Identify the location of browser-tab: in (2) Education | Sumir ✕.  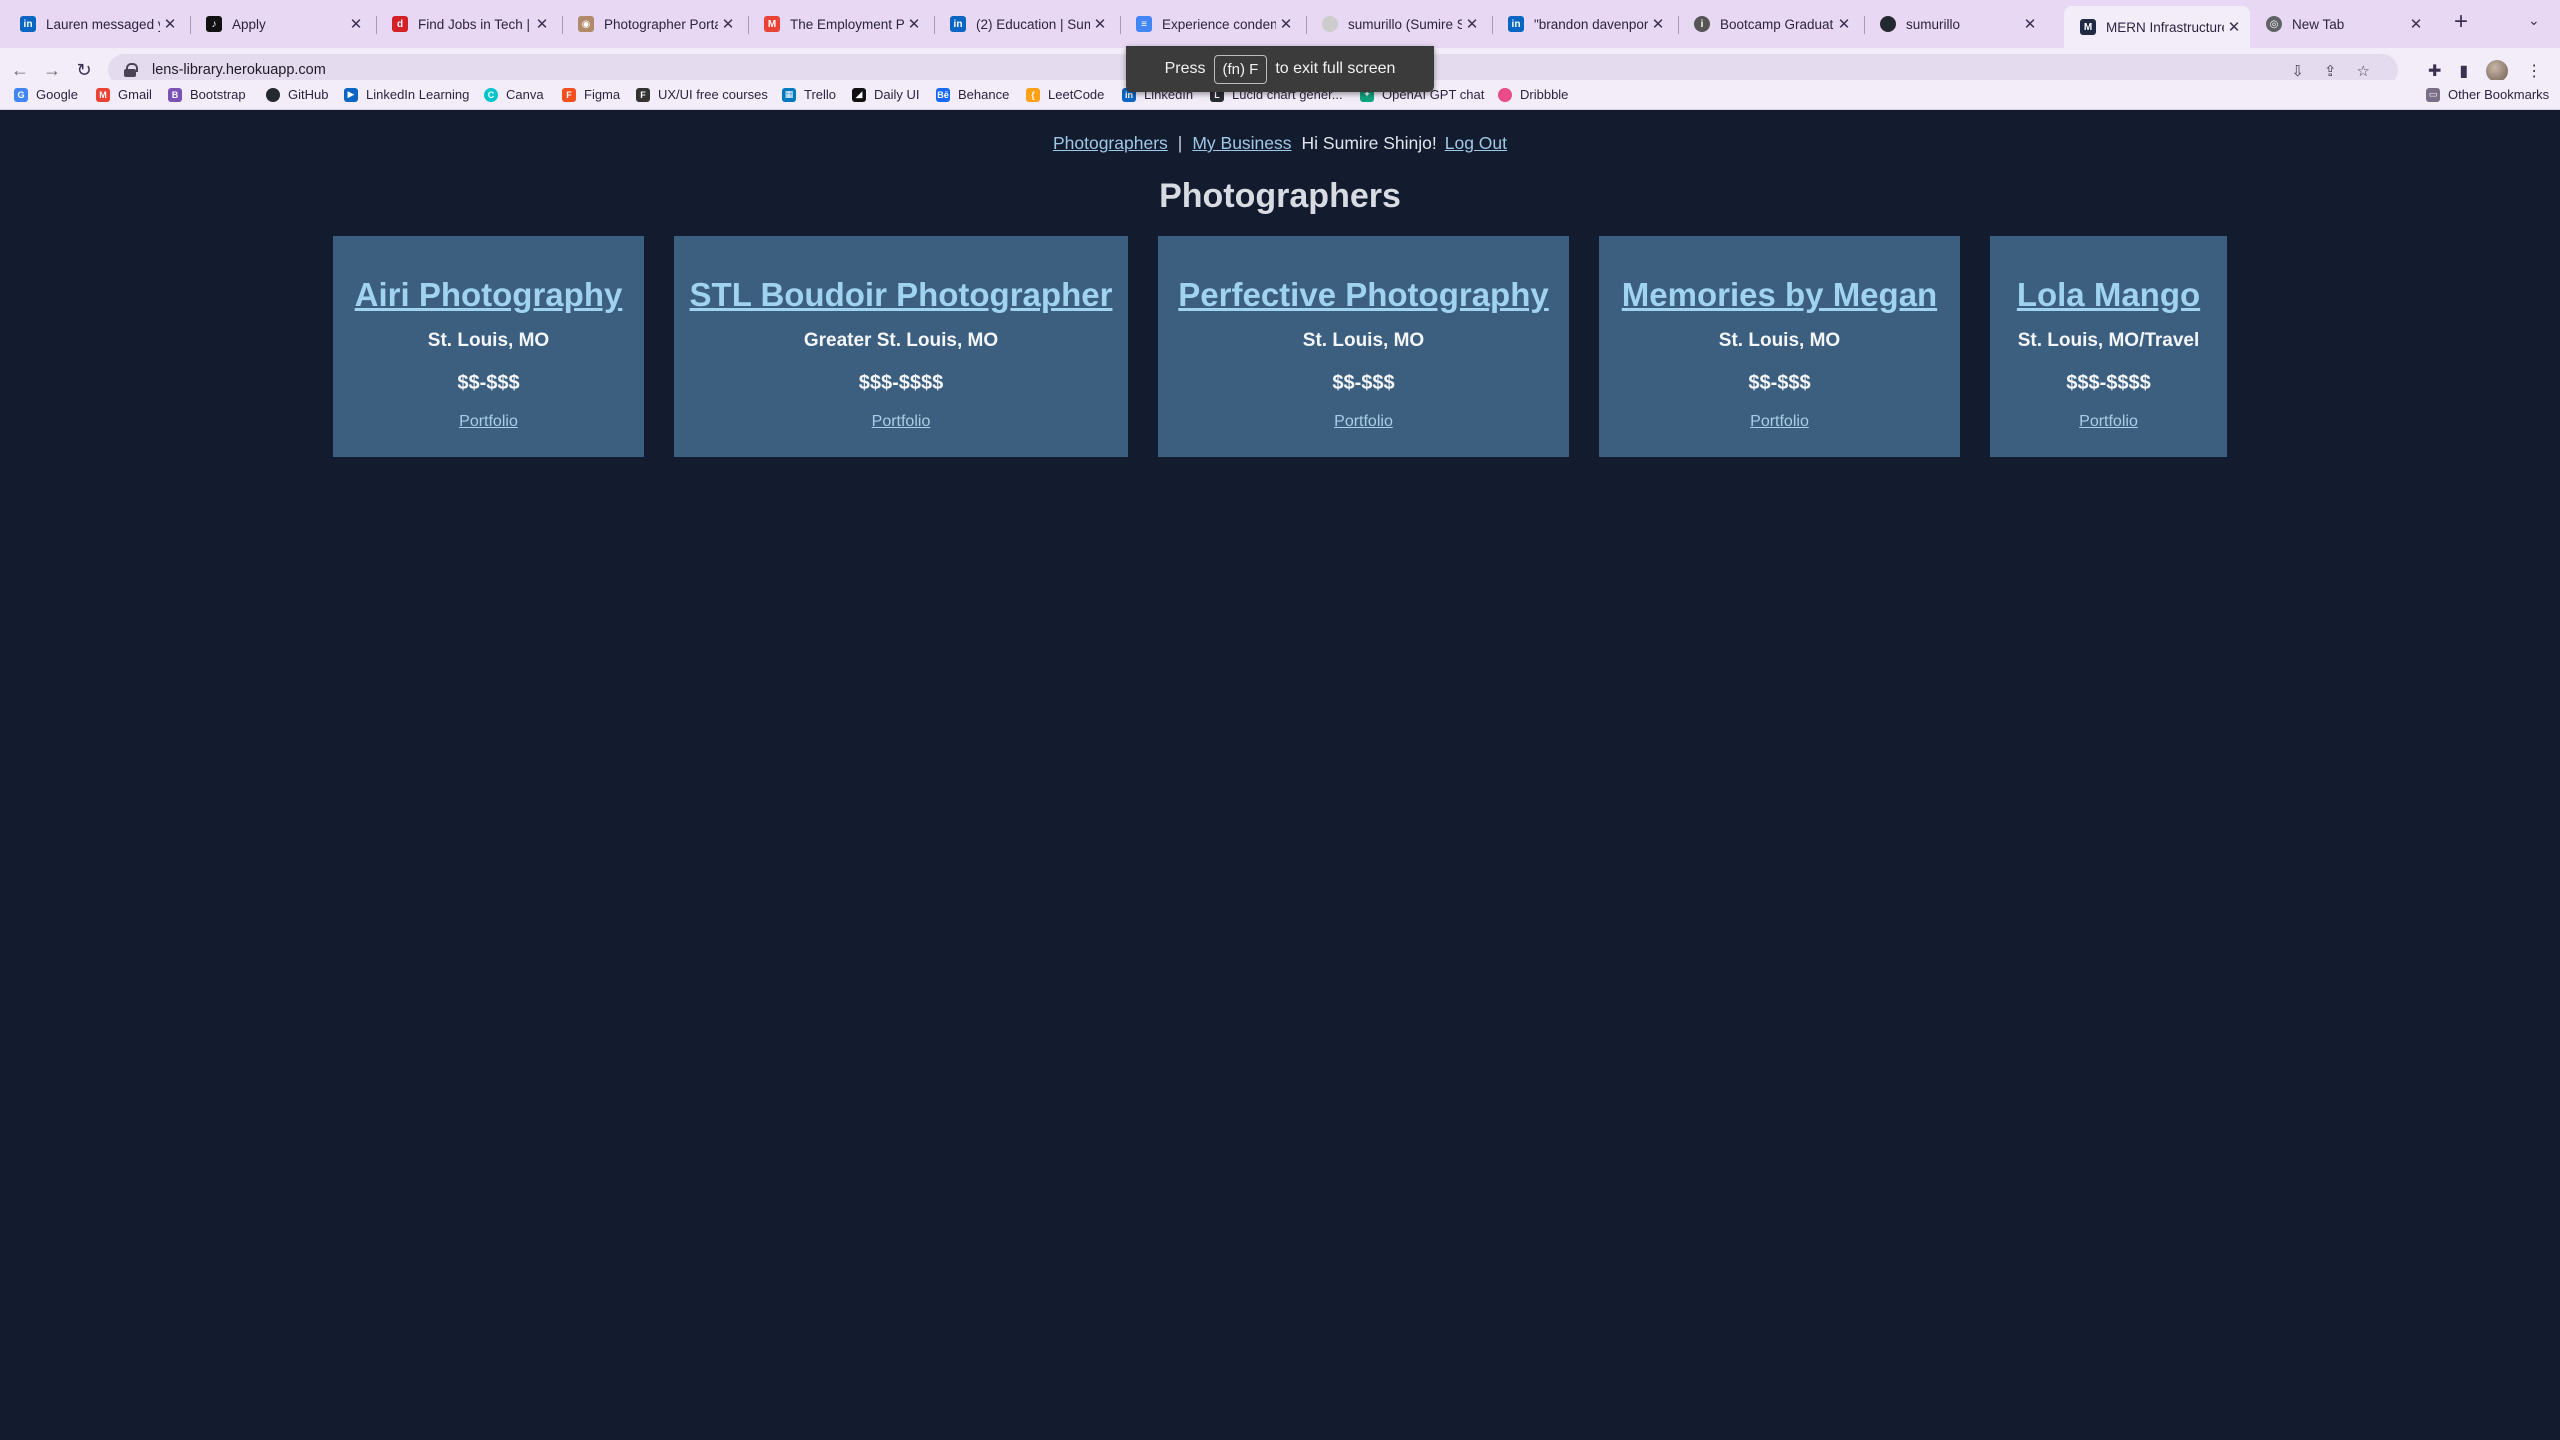
(1025, 24).